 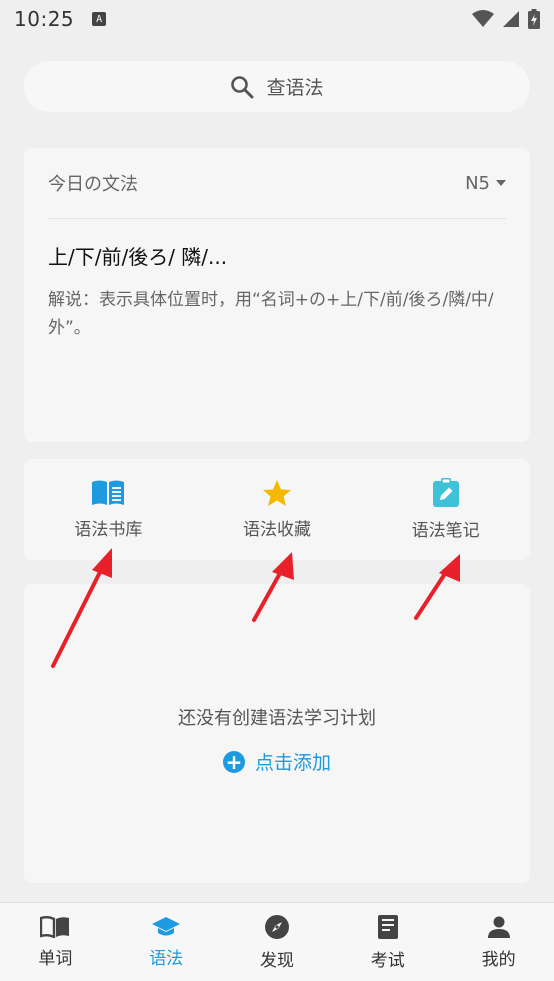 What do you see at coordinates (44, 19) in the screenshot?
I see `status-time: 10:25` at bounding box center [44, 19].